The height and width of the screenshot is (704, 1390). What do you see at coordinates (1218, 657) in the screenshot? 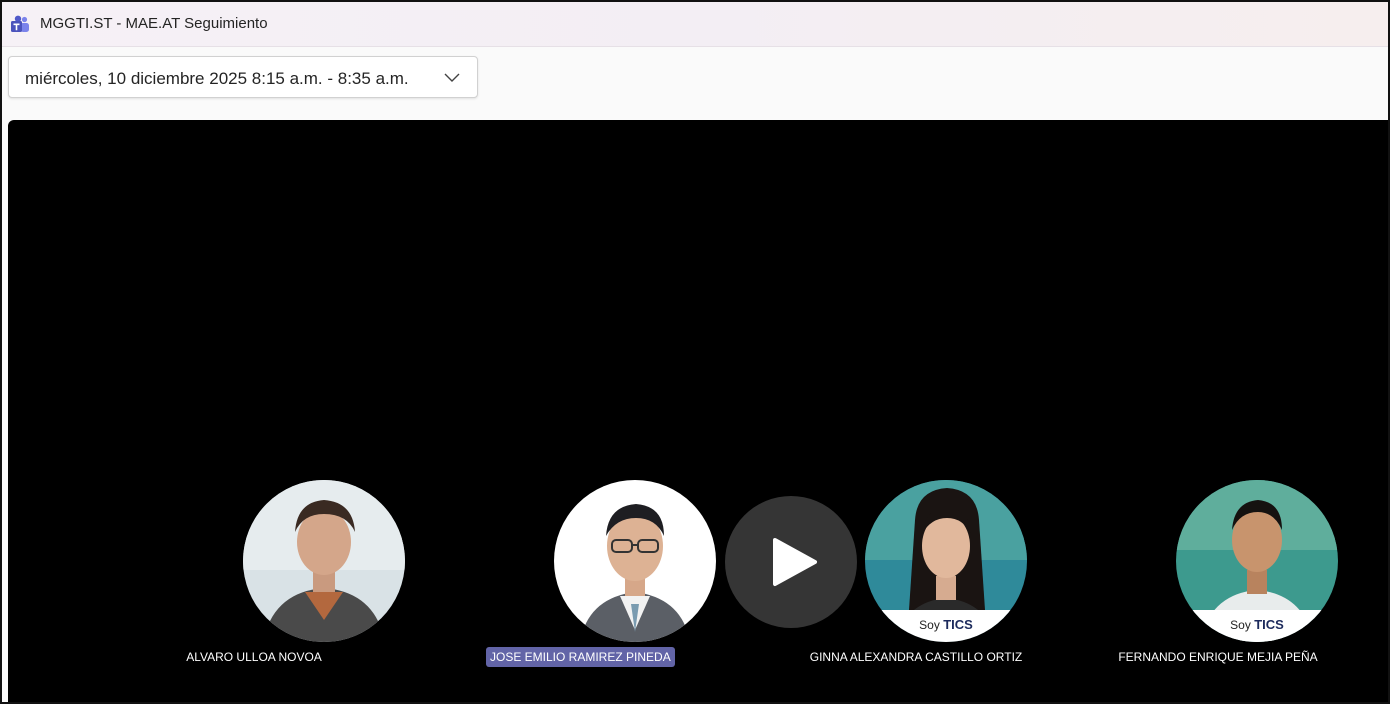
I see `participant-name: FERNANDO ENRIQUE MEJIA PEÑA` at bounding box center [1218, 657].